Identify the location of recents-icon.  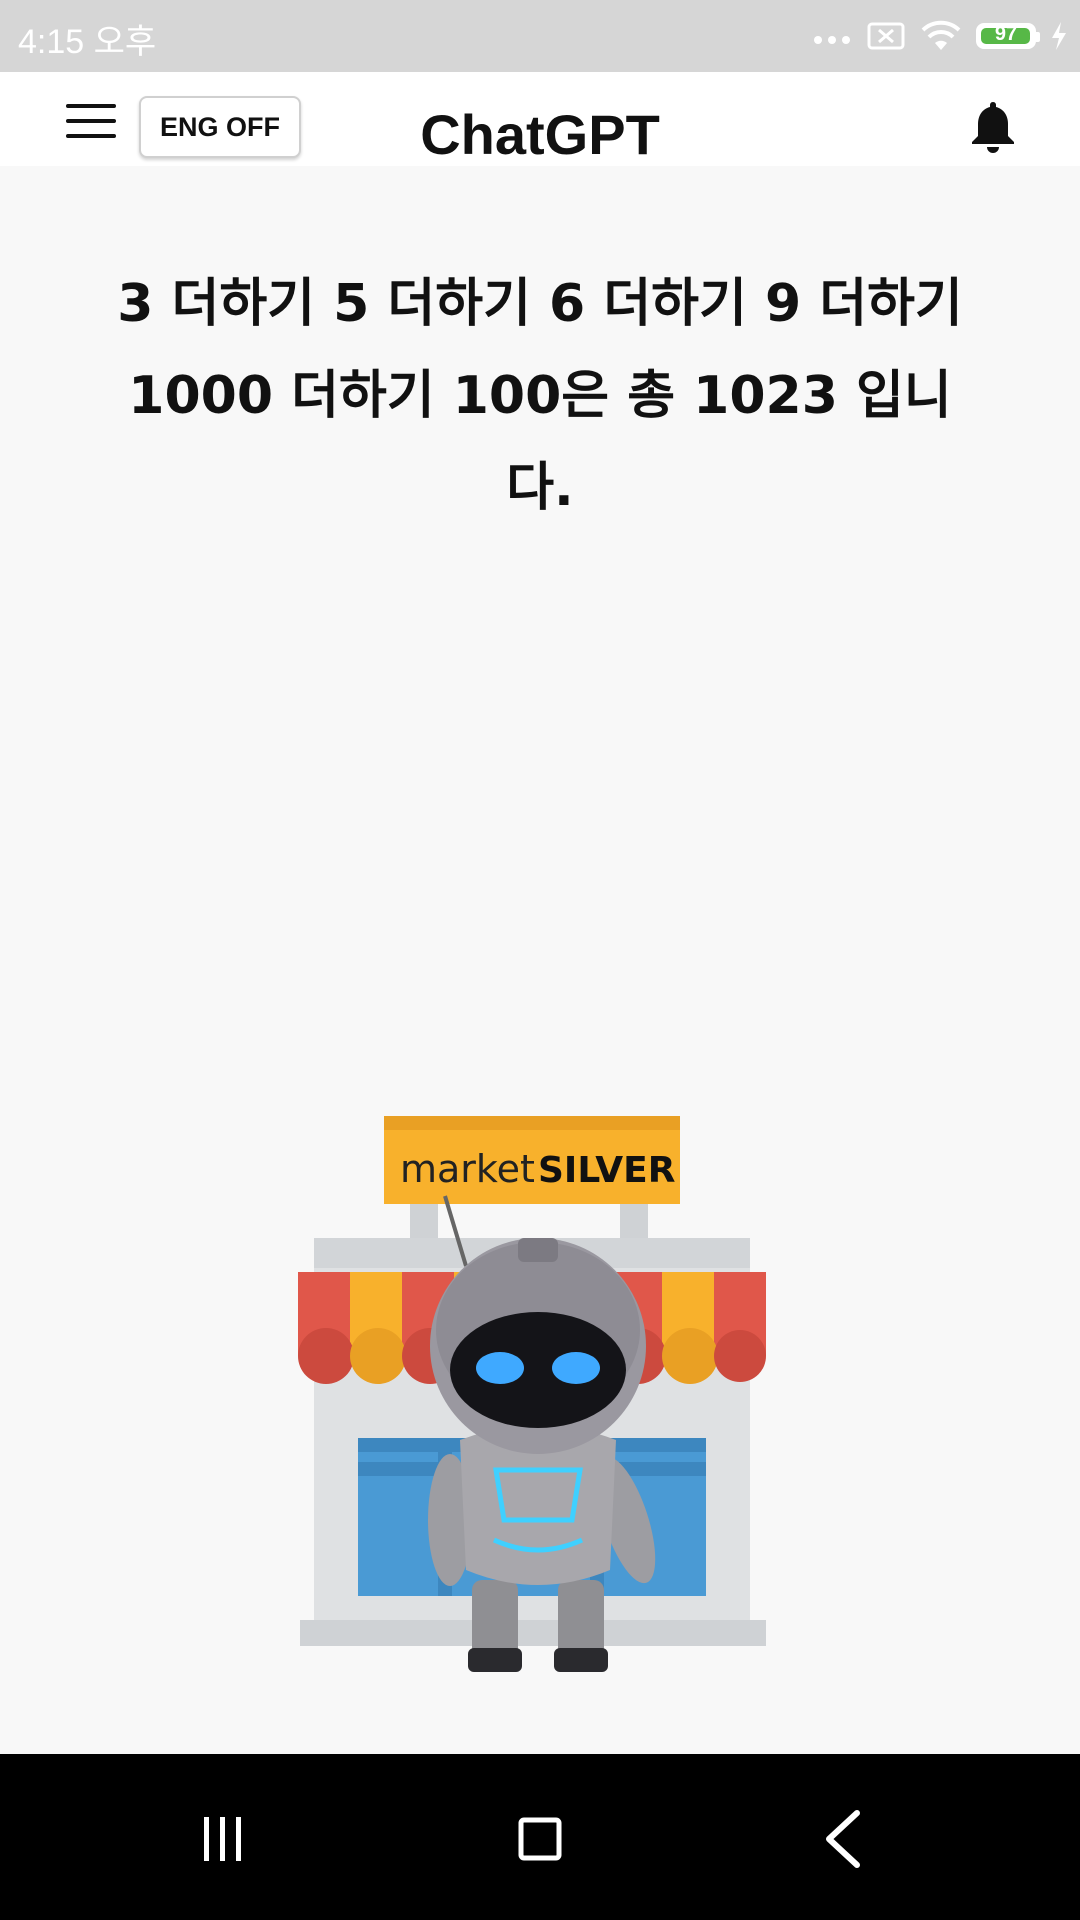
(223, 1839).